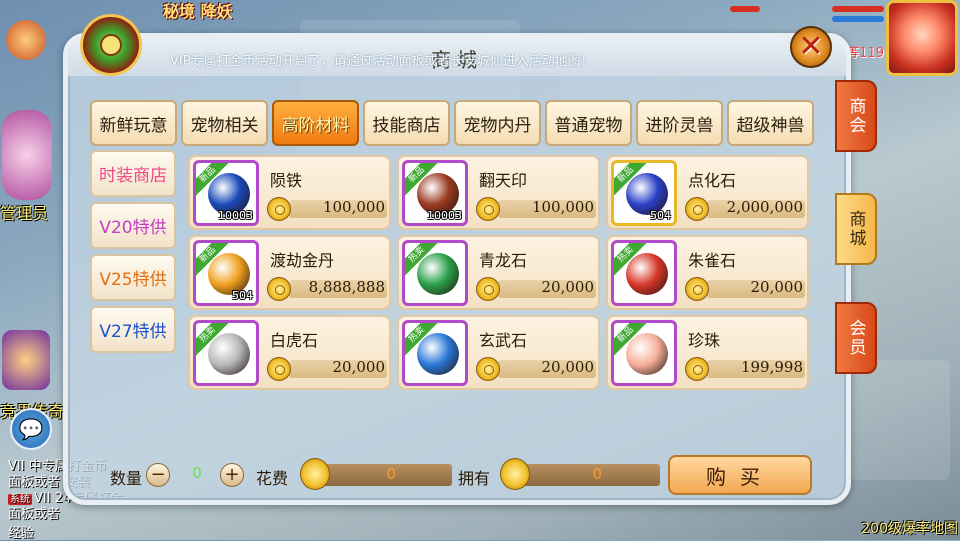 The height and width of the screenshot is (541, 960). I want to click on tab-super-beasts: 超级神兽, so click(770, 123).